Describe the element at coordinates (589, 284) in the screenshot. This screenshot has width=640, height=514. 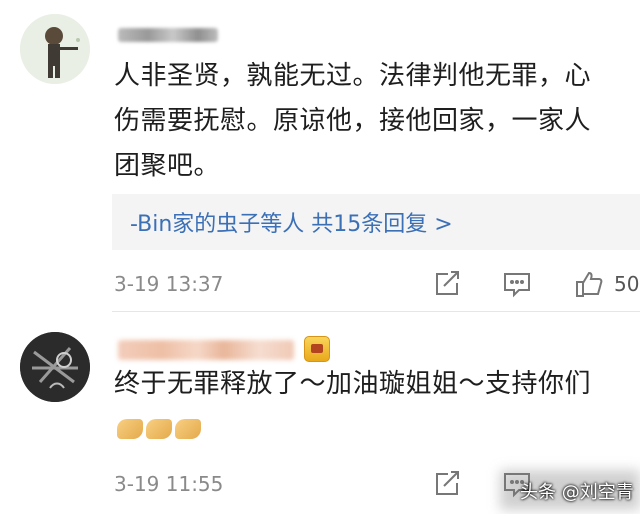
I see `like-icon` at that location.